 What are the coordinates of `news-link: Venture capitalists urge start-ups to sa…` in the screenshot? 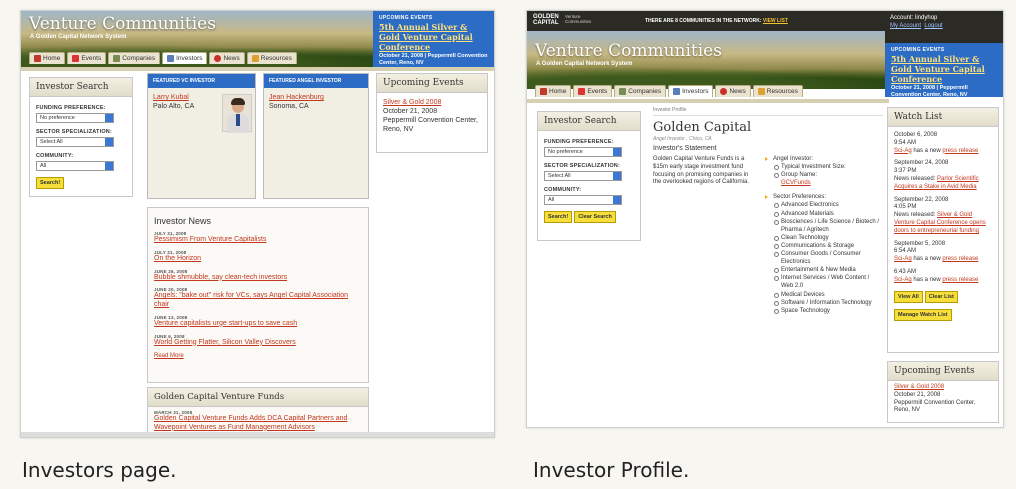 It's located at (258, 324).